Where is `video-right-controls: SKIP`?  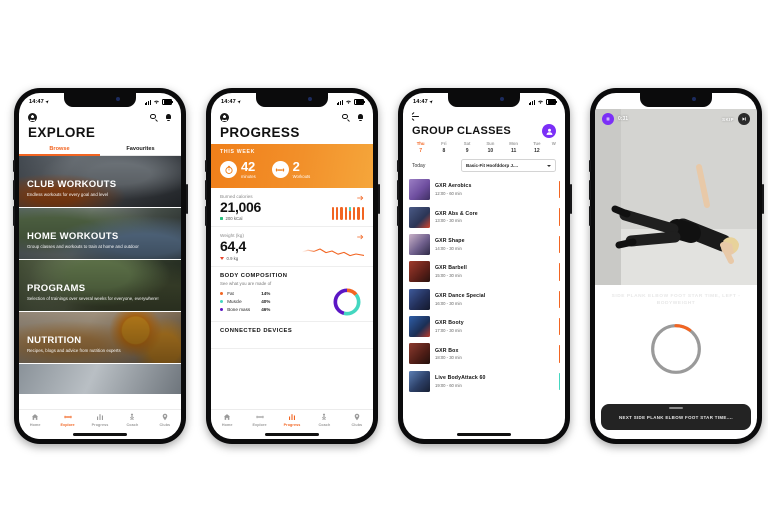
video-right-controls: SKIP is located at coordinates (736, 119).